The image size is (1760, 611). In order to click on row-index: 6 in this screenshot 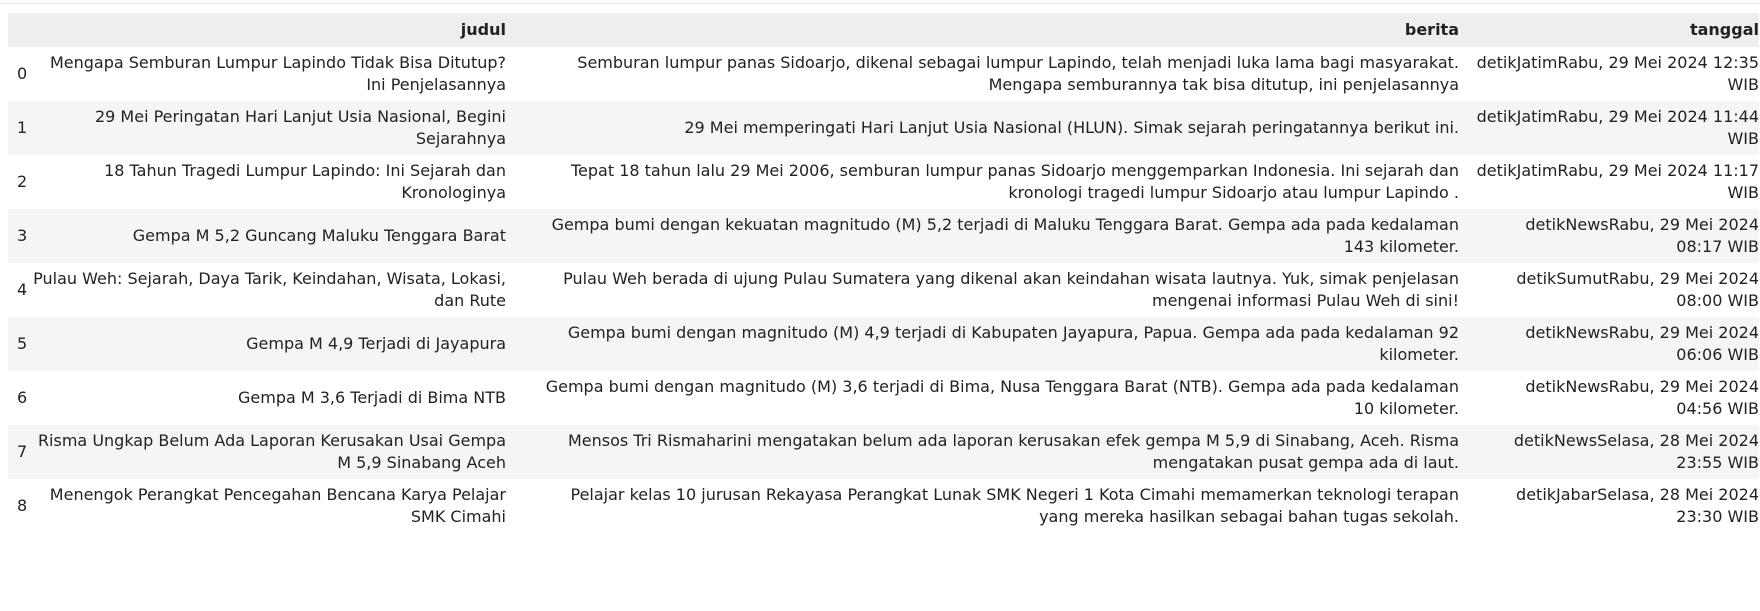, I will do `click(22, 397)`.